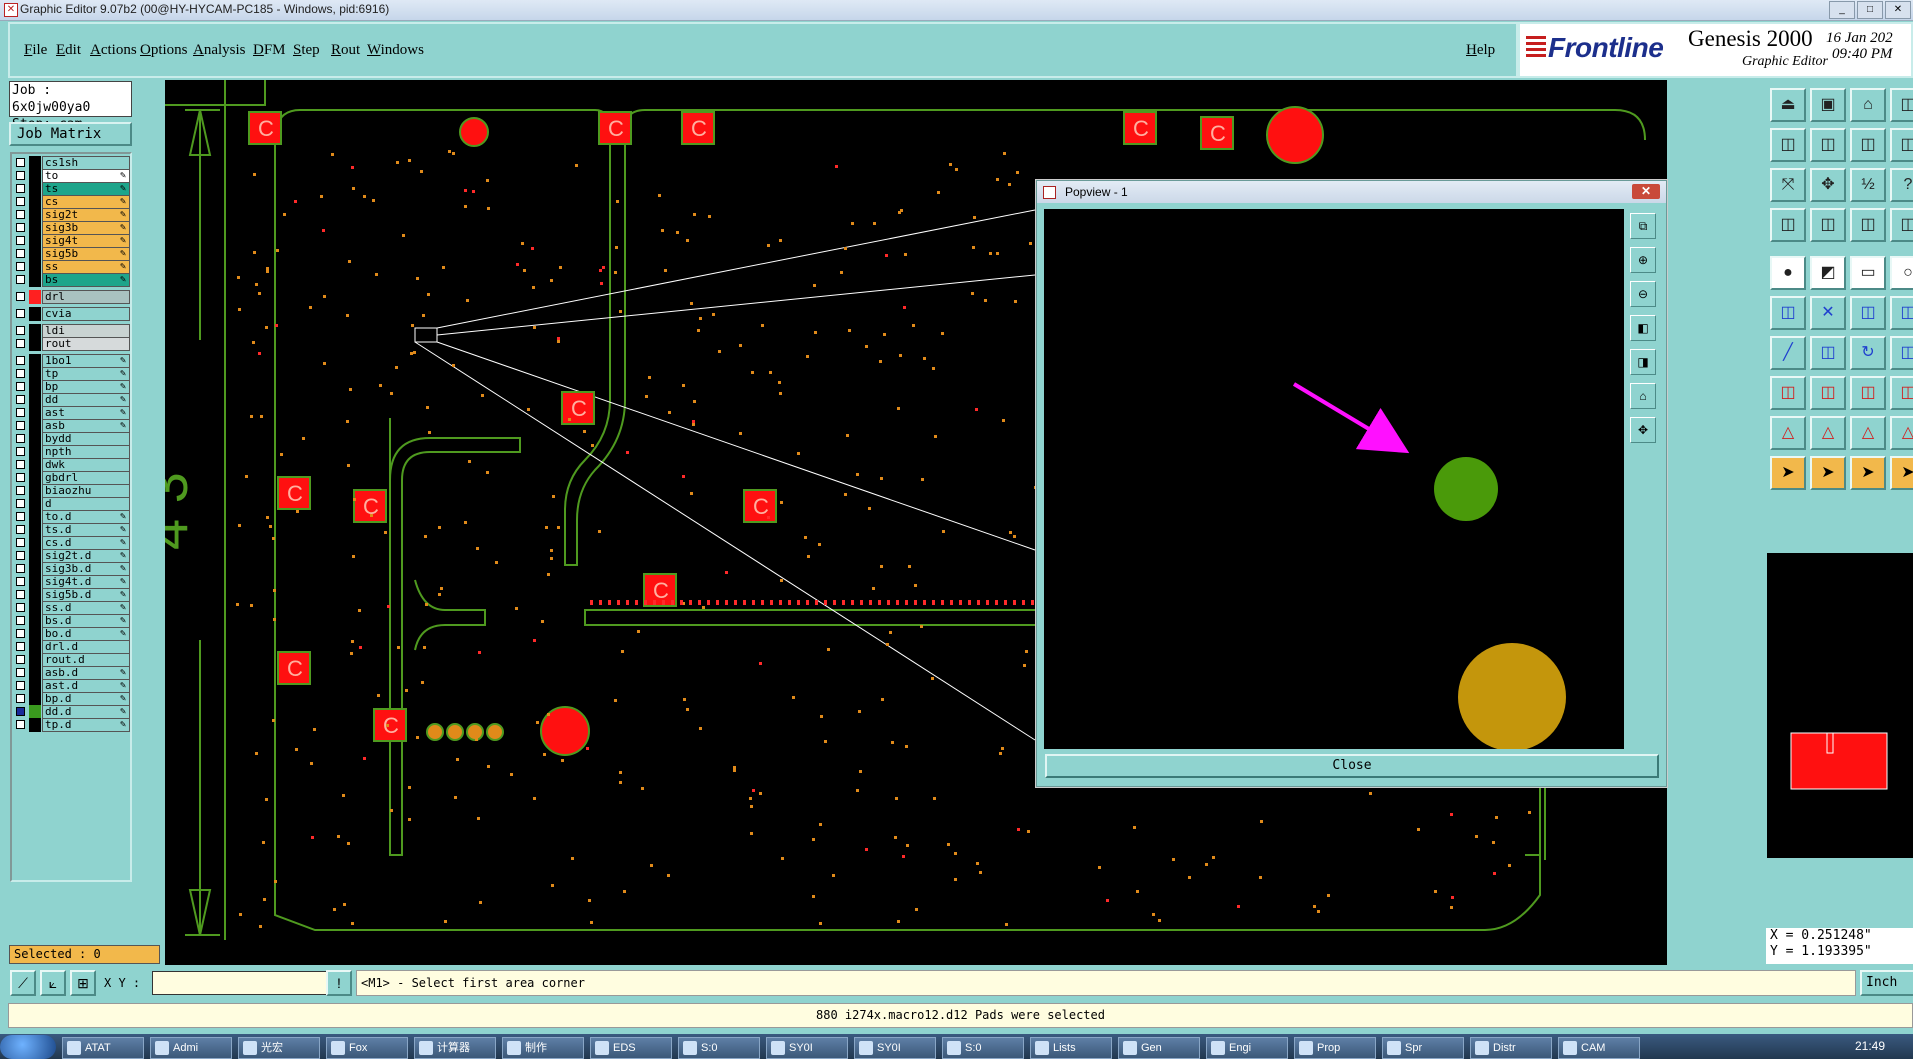  I want to click on layer-row-npth: npth, so click(72, 452).